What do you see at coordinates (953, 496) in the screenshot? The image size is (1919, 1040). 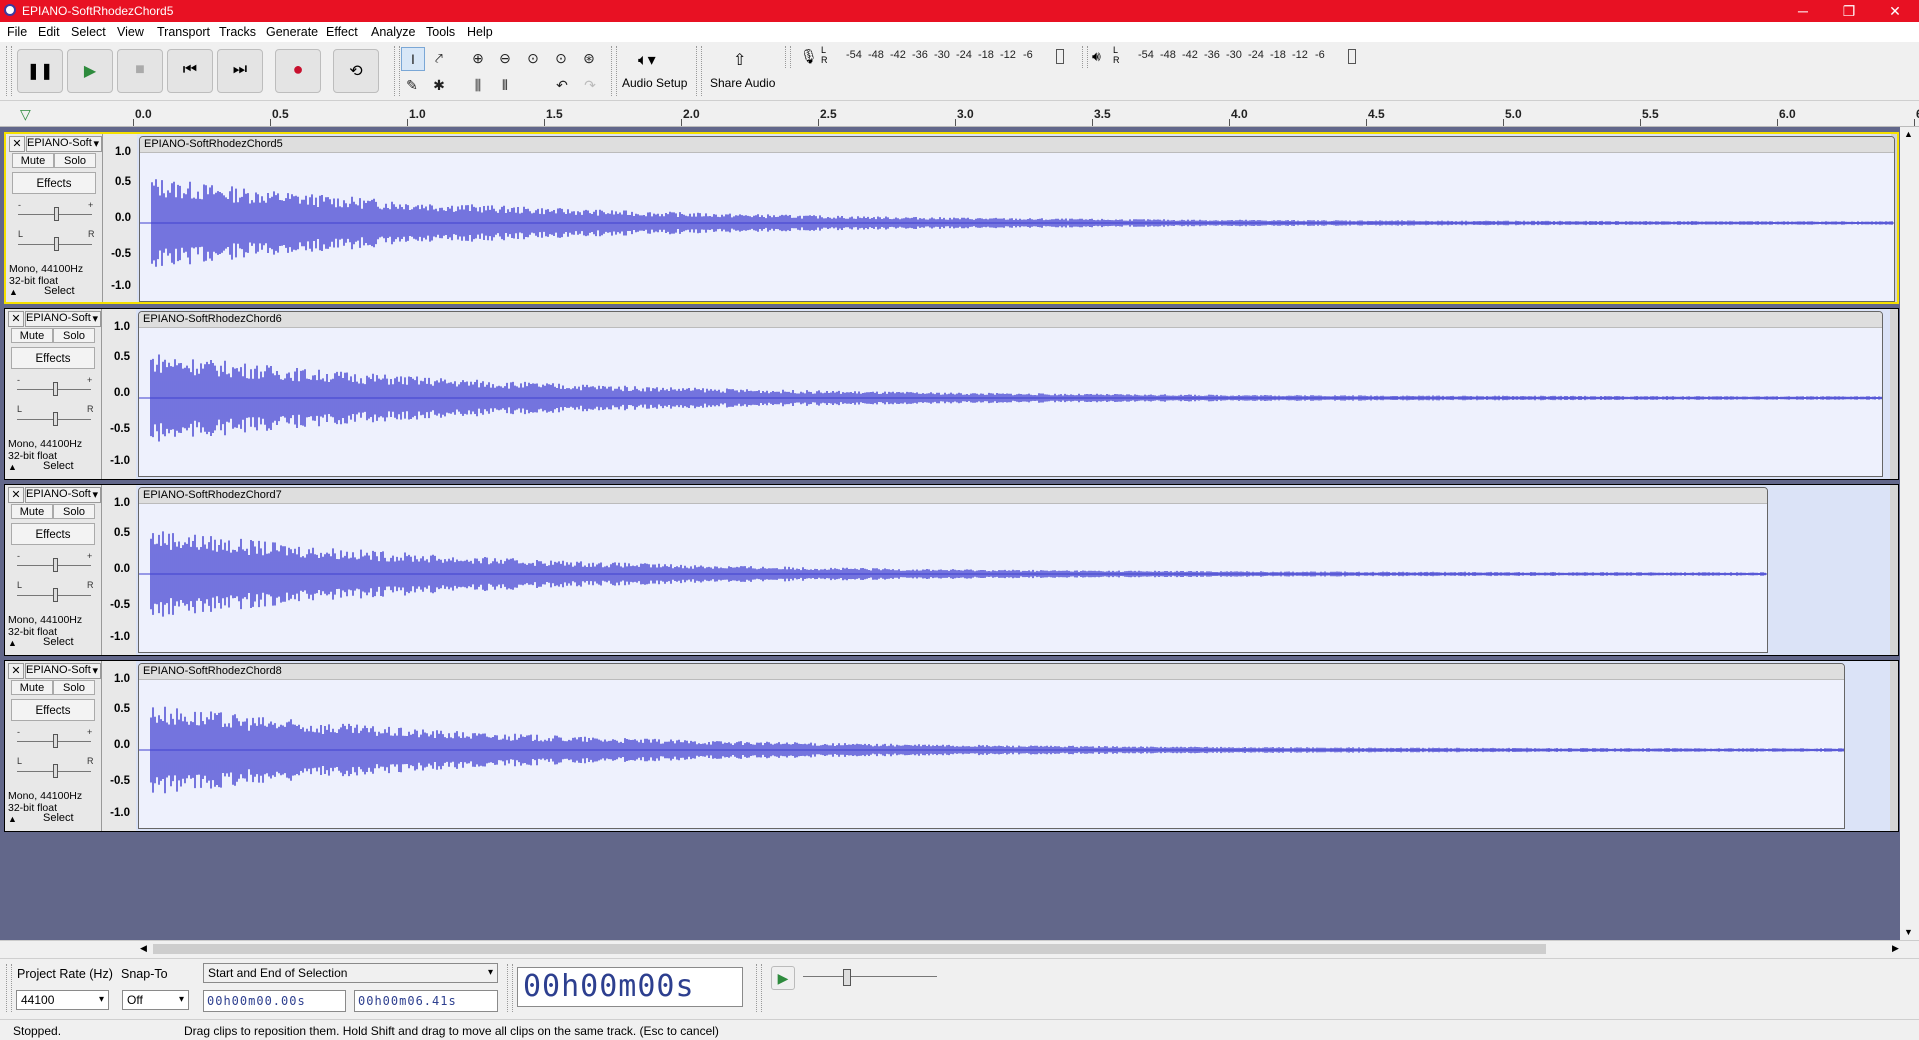 I see `clip-name: EPIANO-SoftRhodezChord7` at bounding box center [953, 496].